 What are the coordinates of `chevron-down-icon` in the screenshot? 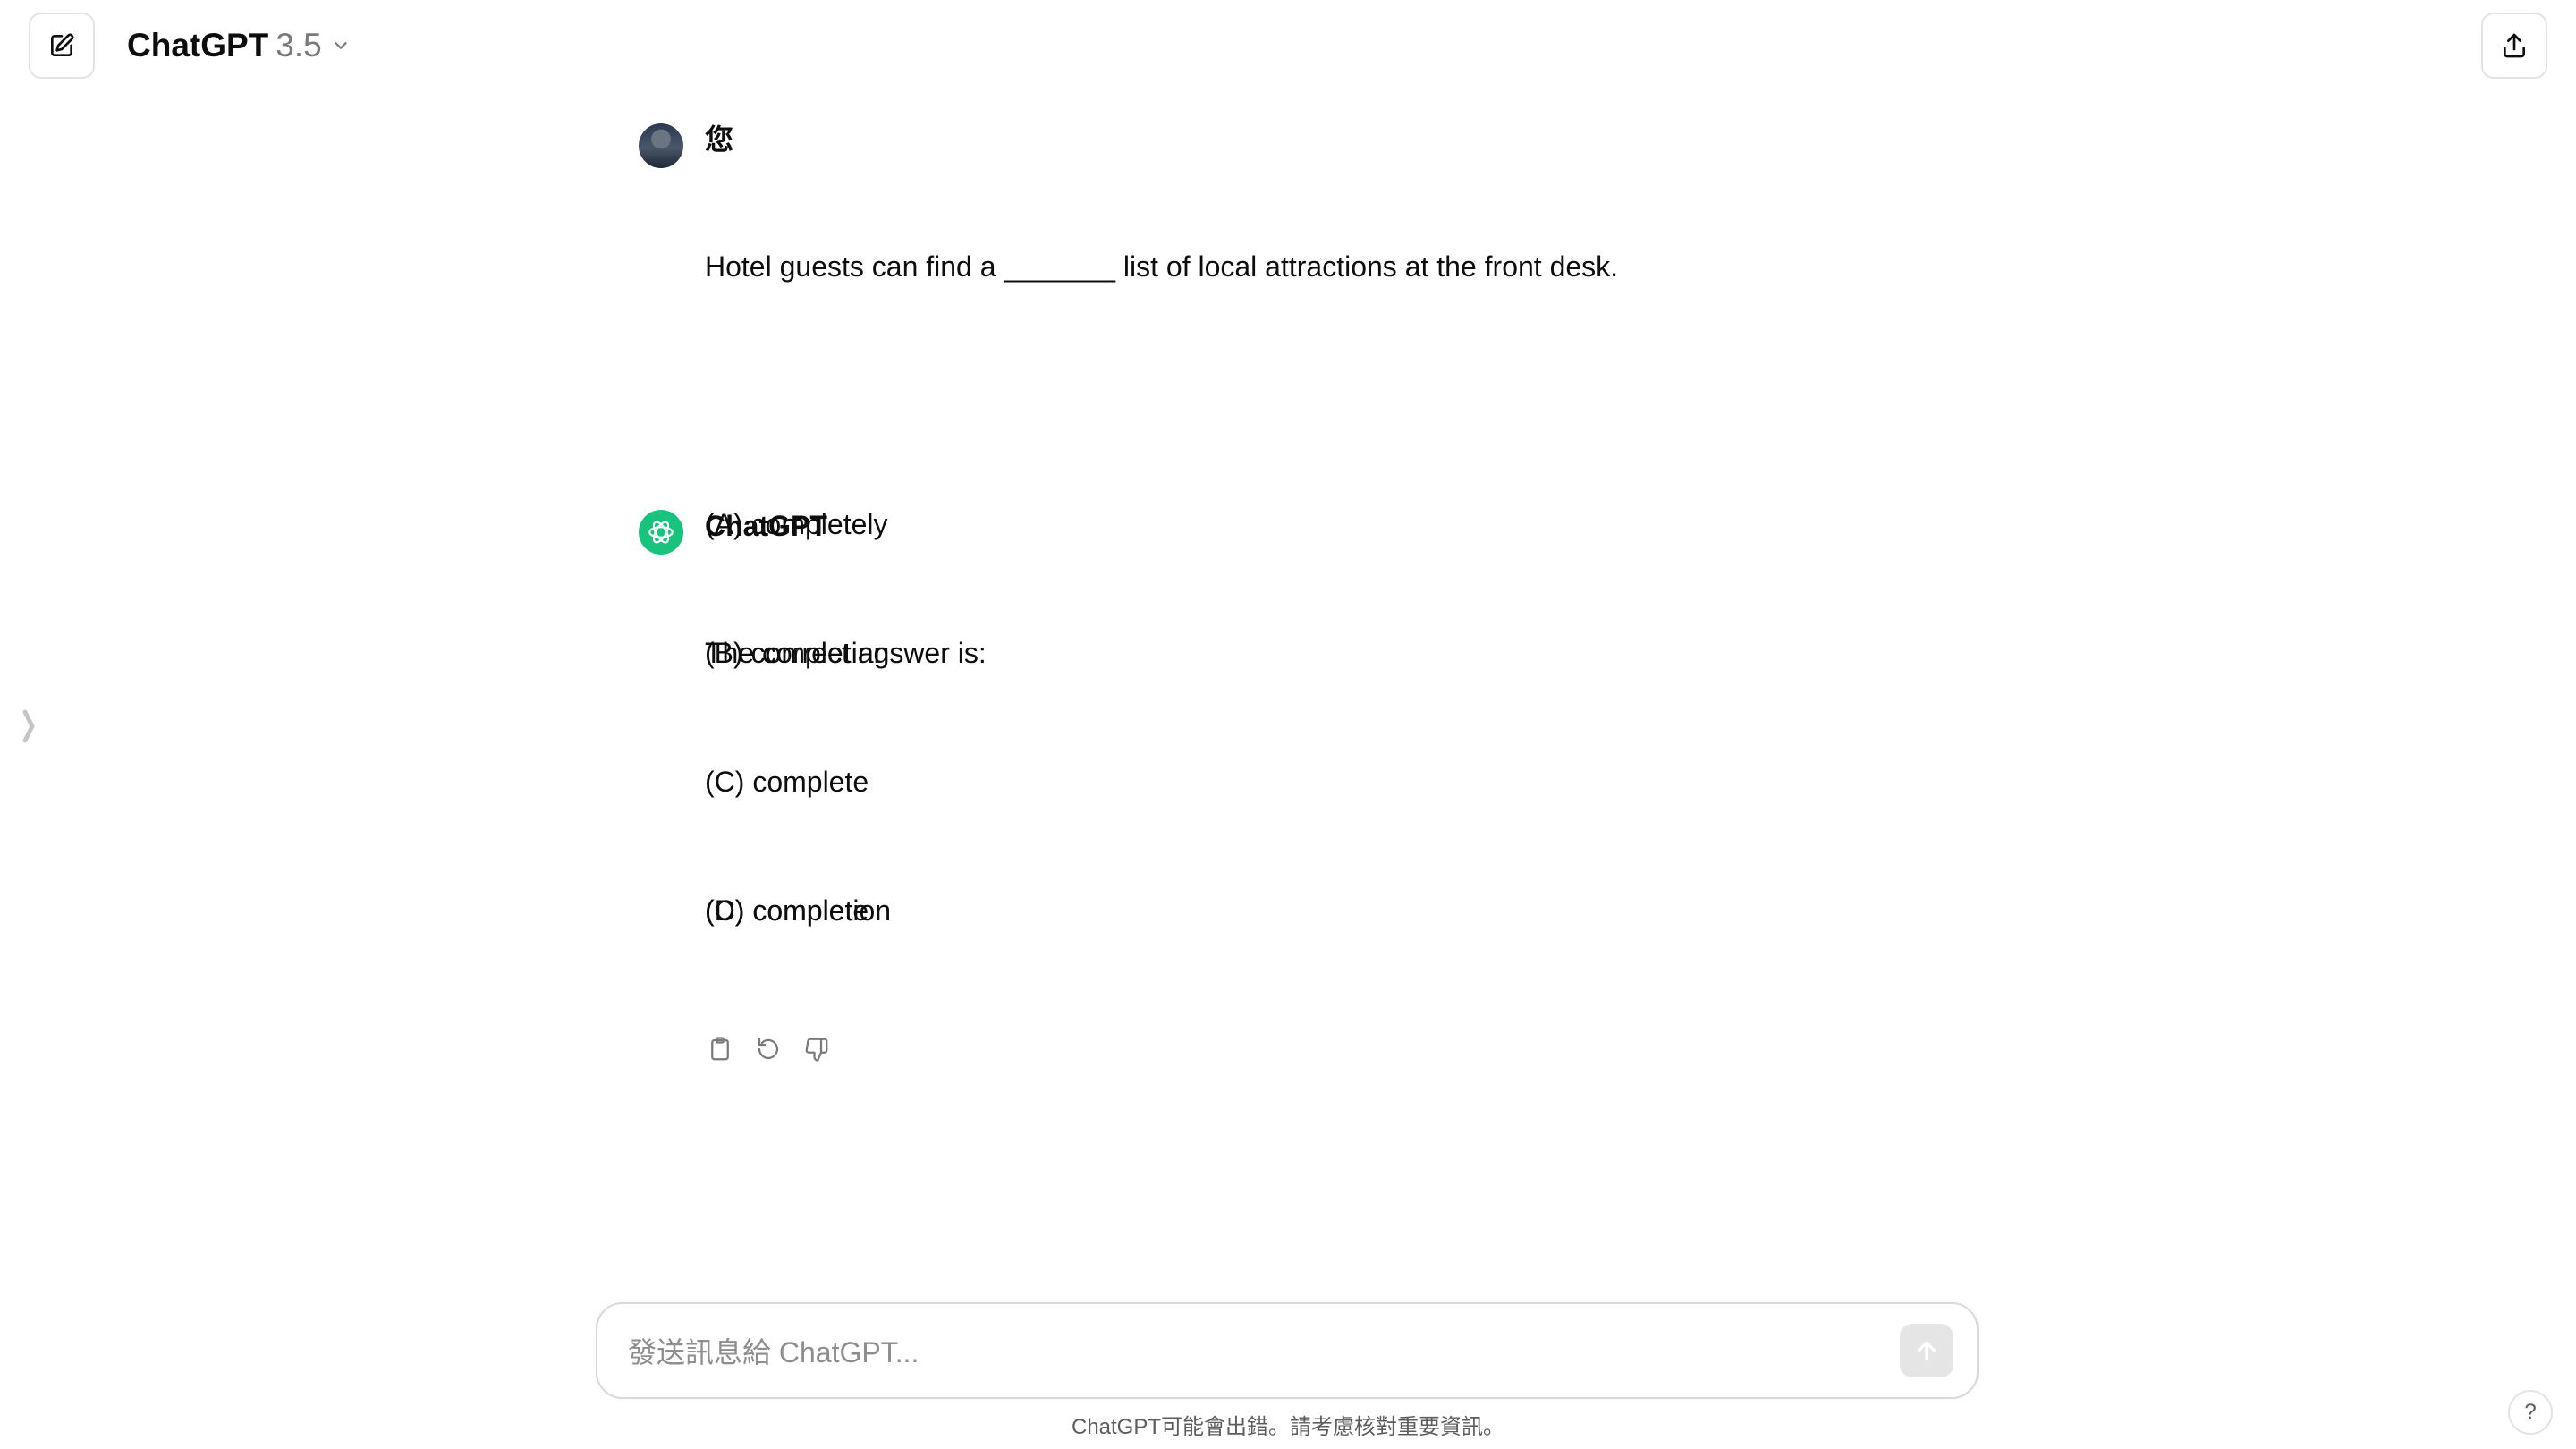 It's located at (341, 45).